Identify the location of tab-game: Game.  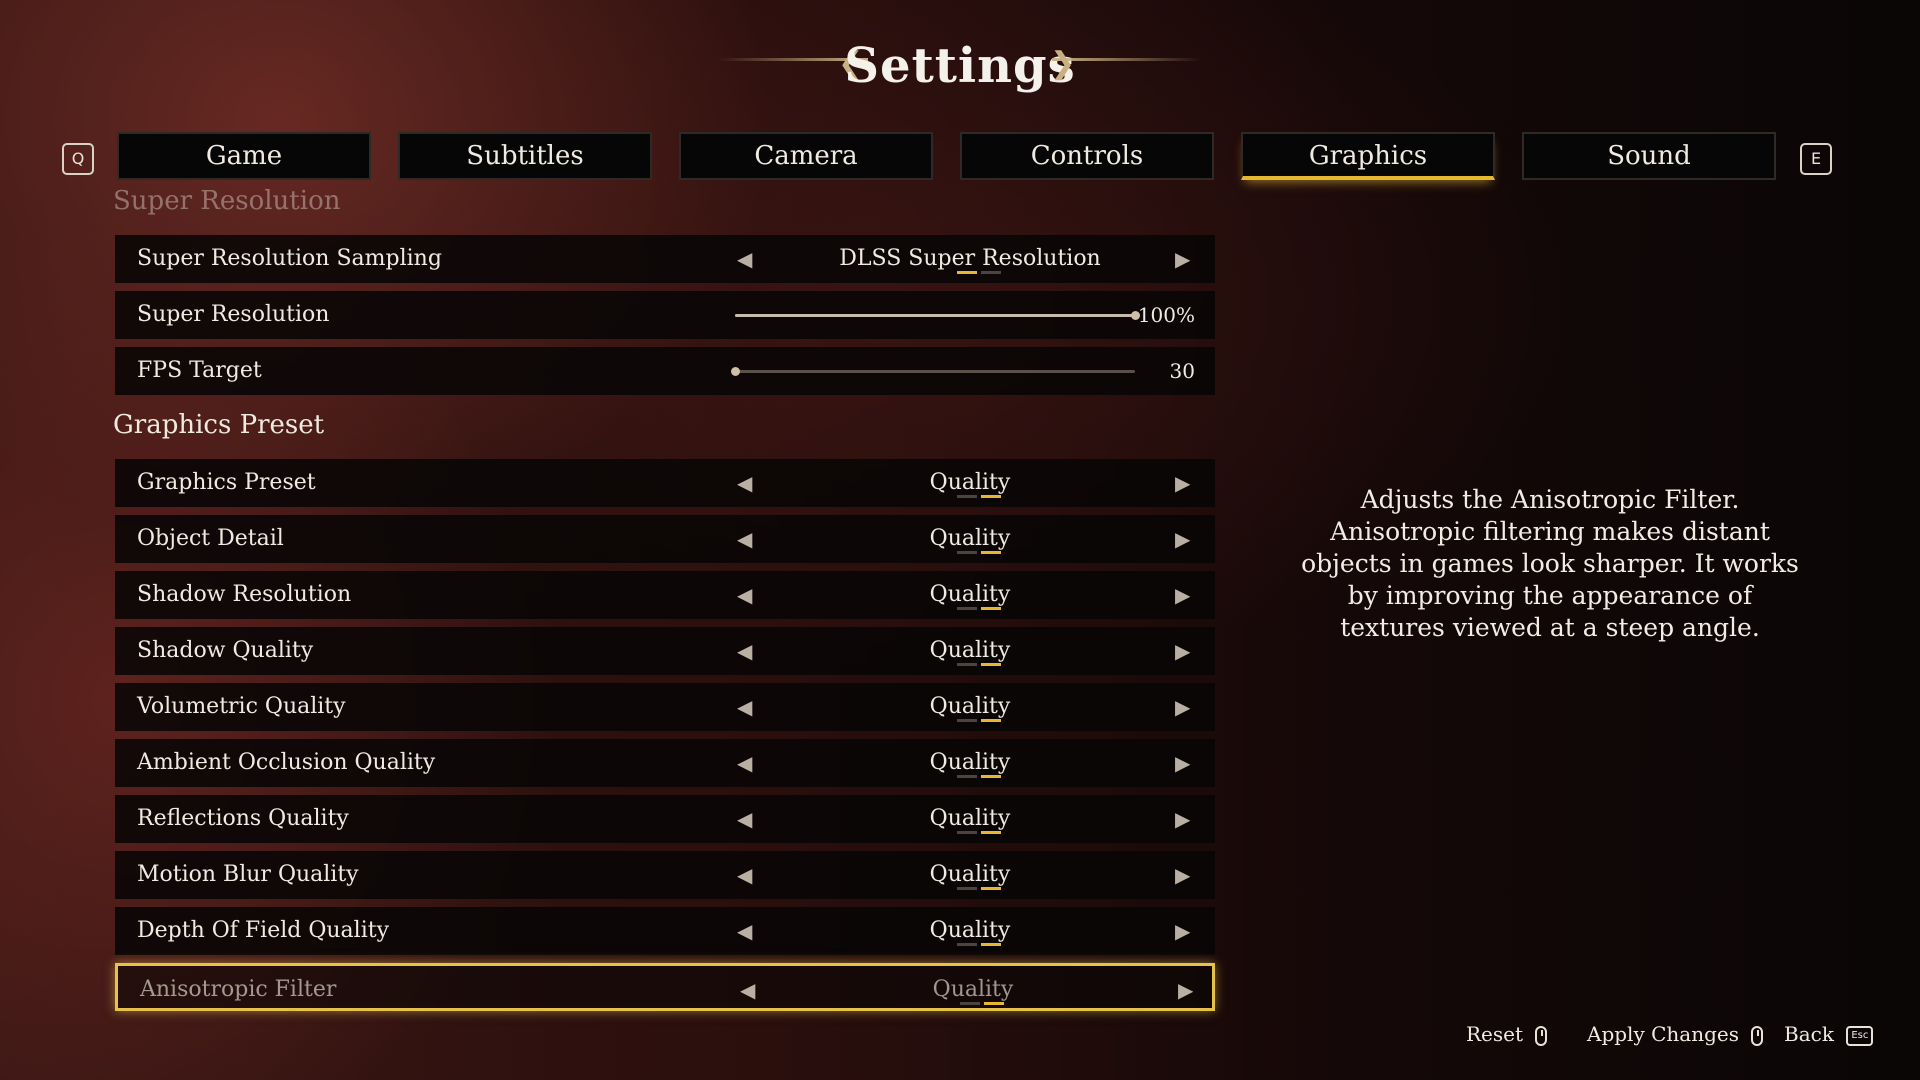
(244, 156).